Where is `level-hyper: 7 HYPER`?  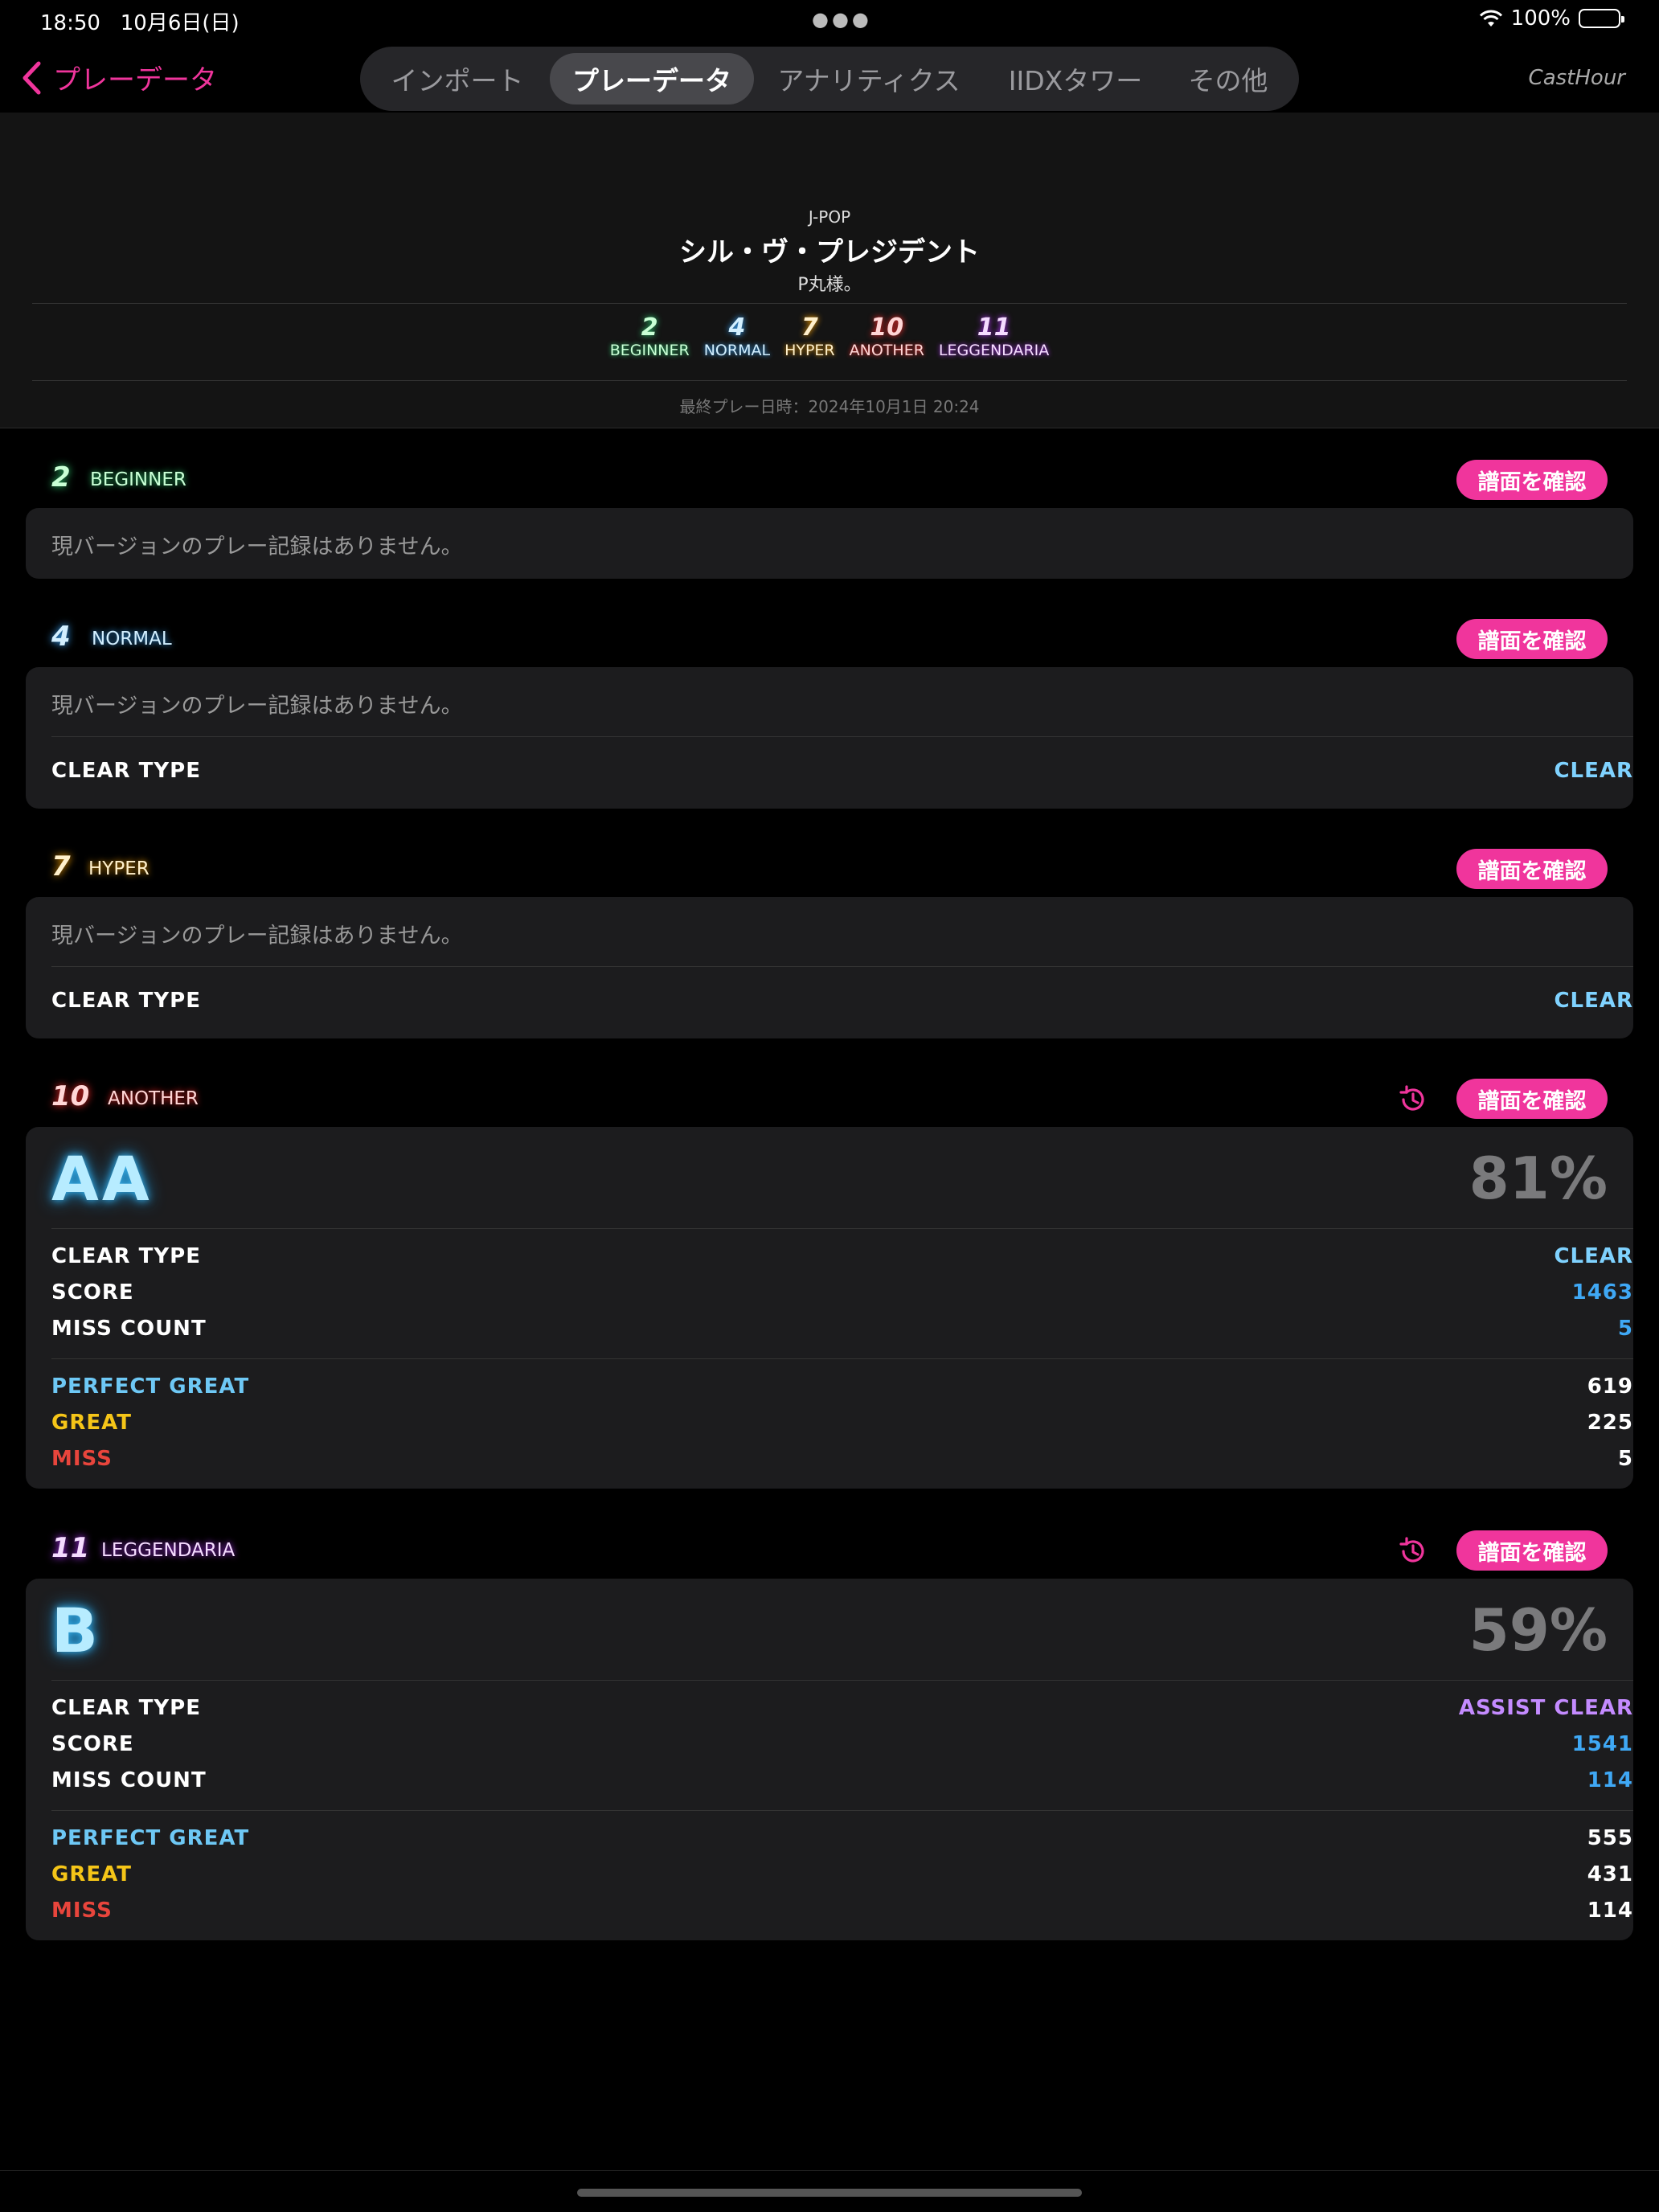
level-hyper: 7 HYPER is located at coordinates (809, 336).